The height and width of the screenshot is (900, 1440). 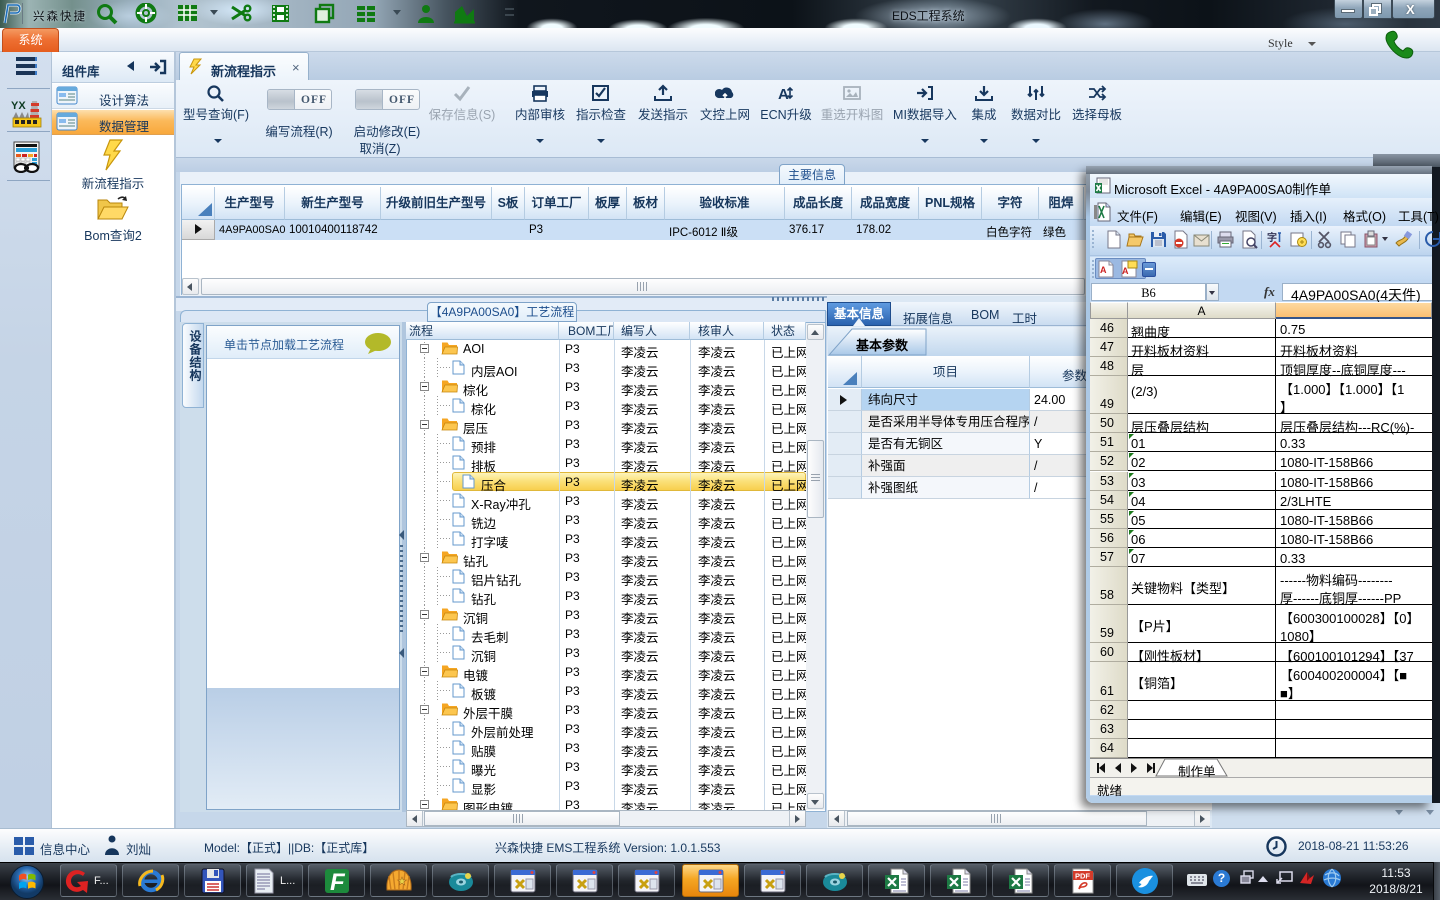 What do you see at coordinates (1082, 876) in the screenshot?
I see `svg-text: PDF` at bounding box center [1082, 876].